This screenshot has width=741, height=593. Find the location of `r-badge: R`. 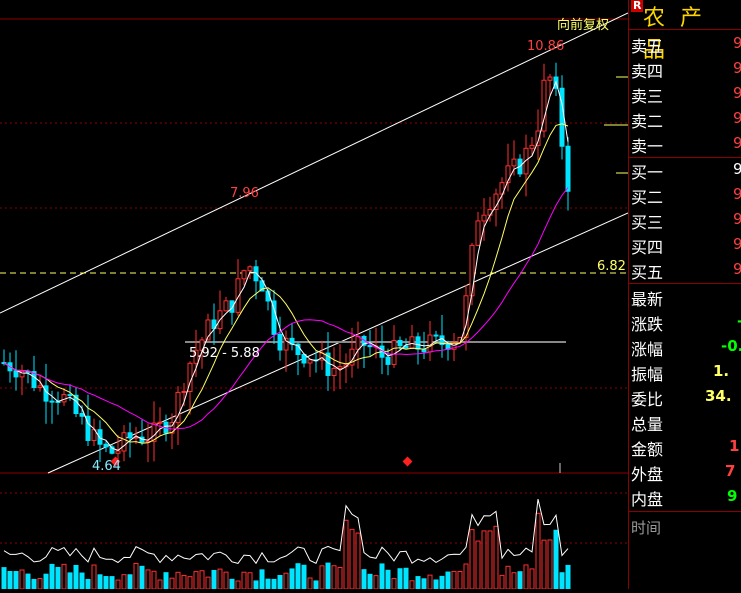

r-badge: R is located at coordinates (637, 6).